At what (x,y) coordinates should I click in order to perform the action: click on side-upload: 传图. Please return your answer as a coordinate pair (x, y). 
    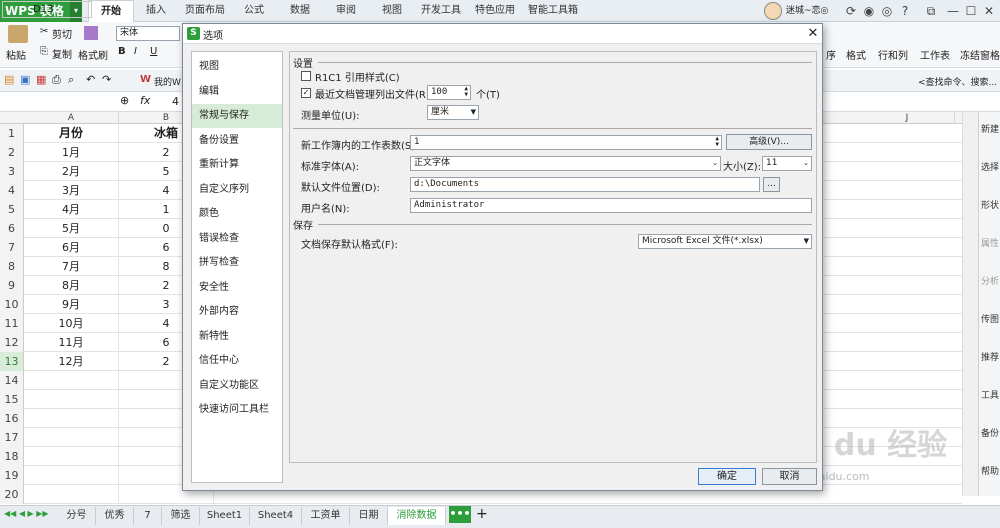
    Looking at the image, I should click on (990, 318).